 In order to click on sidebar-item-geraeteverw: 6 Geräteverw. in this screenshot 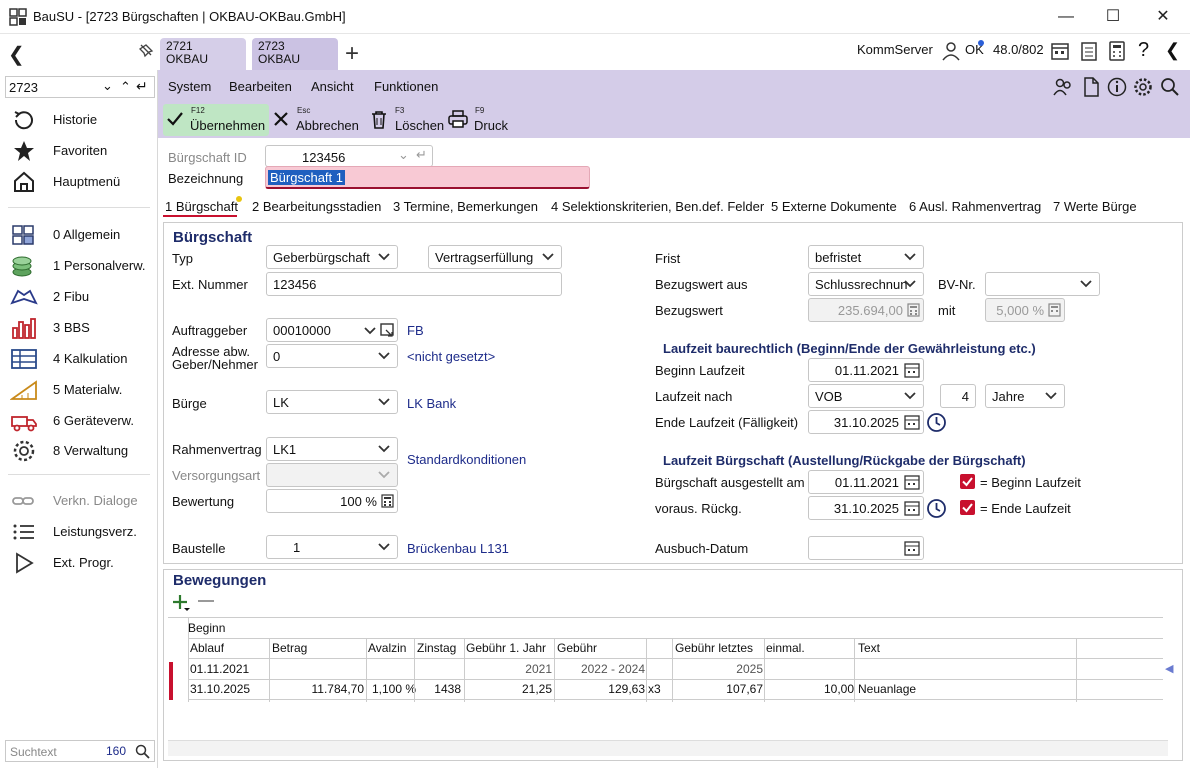, I will do `click(79, 421)`.